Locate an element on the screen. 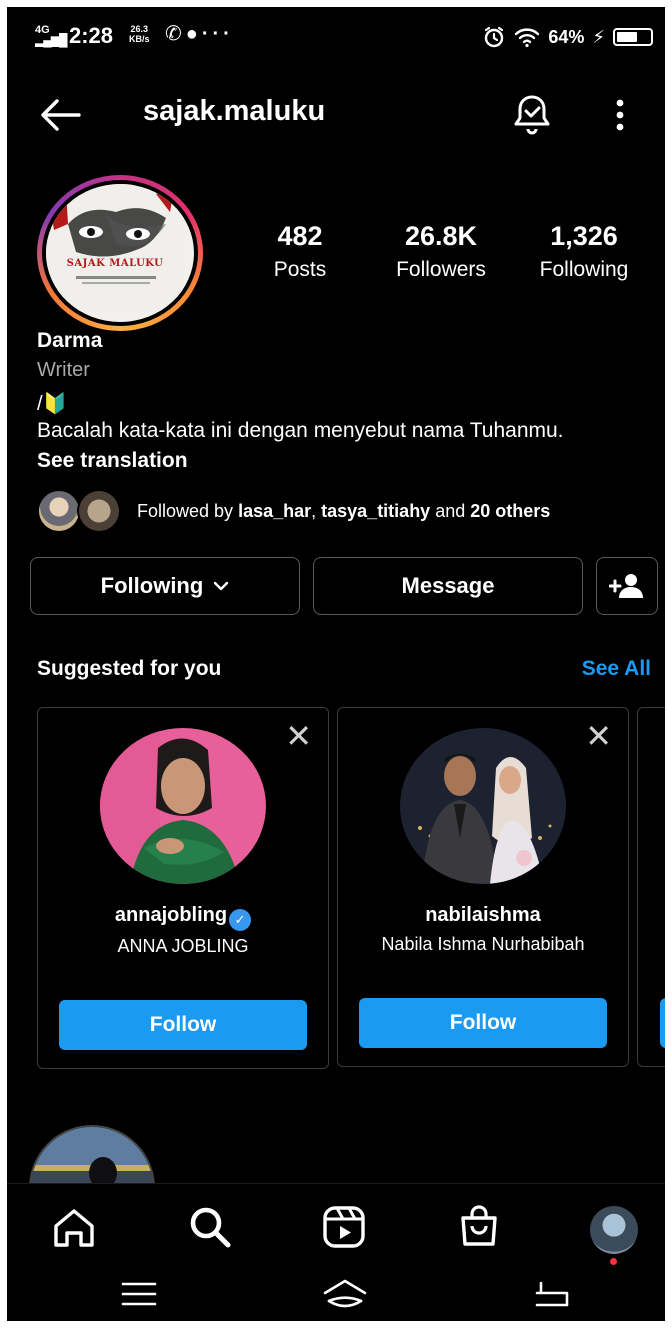 The width and height of the screenshot is (672, 1328). reels-icon is located at coordinates (344, 1227).